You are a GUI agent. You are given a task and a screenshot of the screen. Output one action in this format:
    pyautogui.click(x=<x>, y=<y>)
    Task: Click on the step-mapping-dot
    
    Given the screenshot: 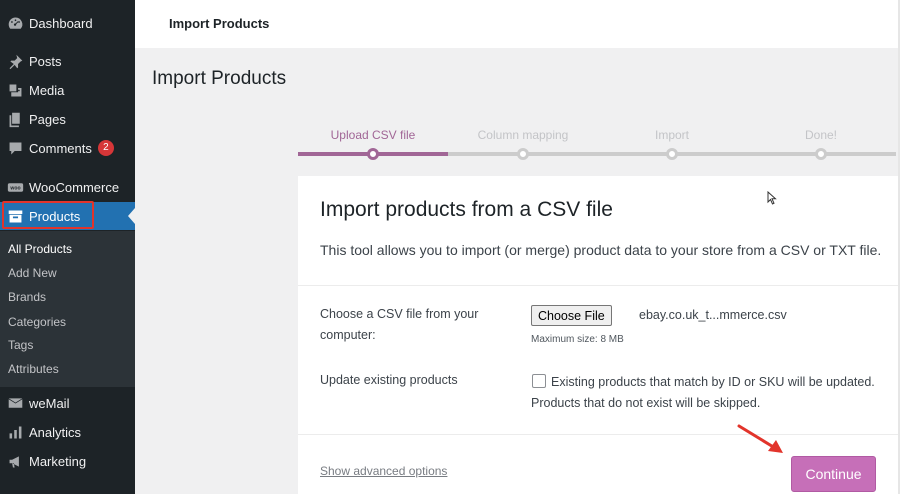 What is the action you would take?
    pyautogui.click(x=523, y=154)
    